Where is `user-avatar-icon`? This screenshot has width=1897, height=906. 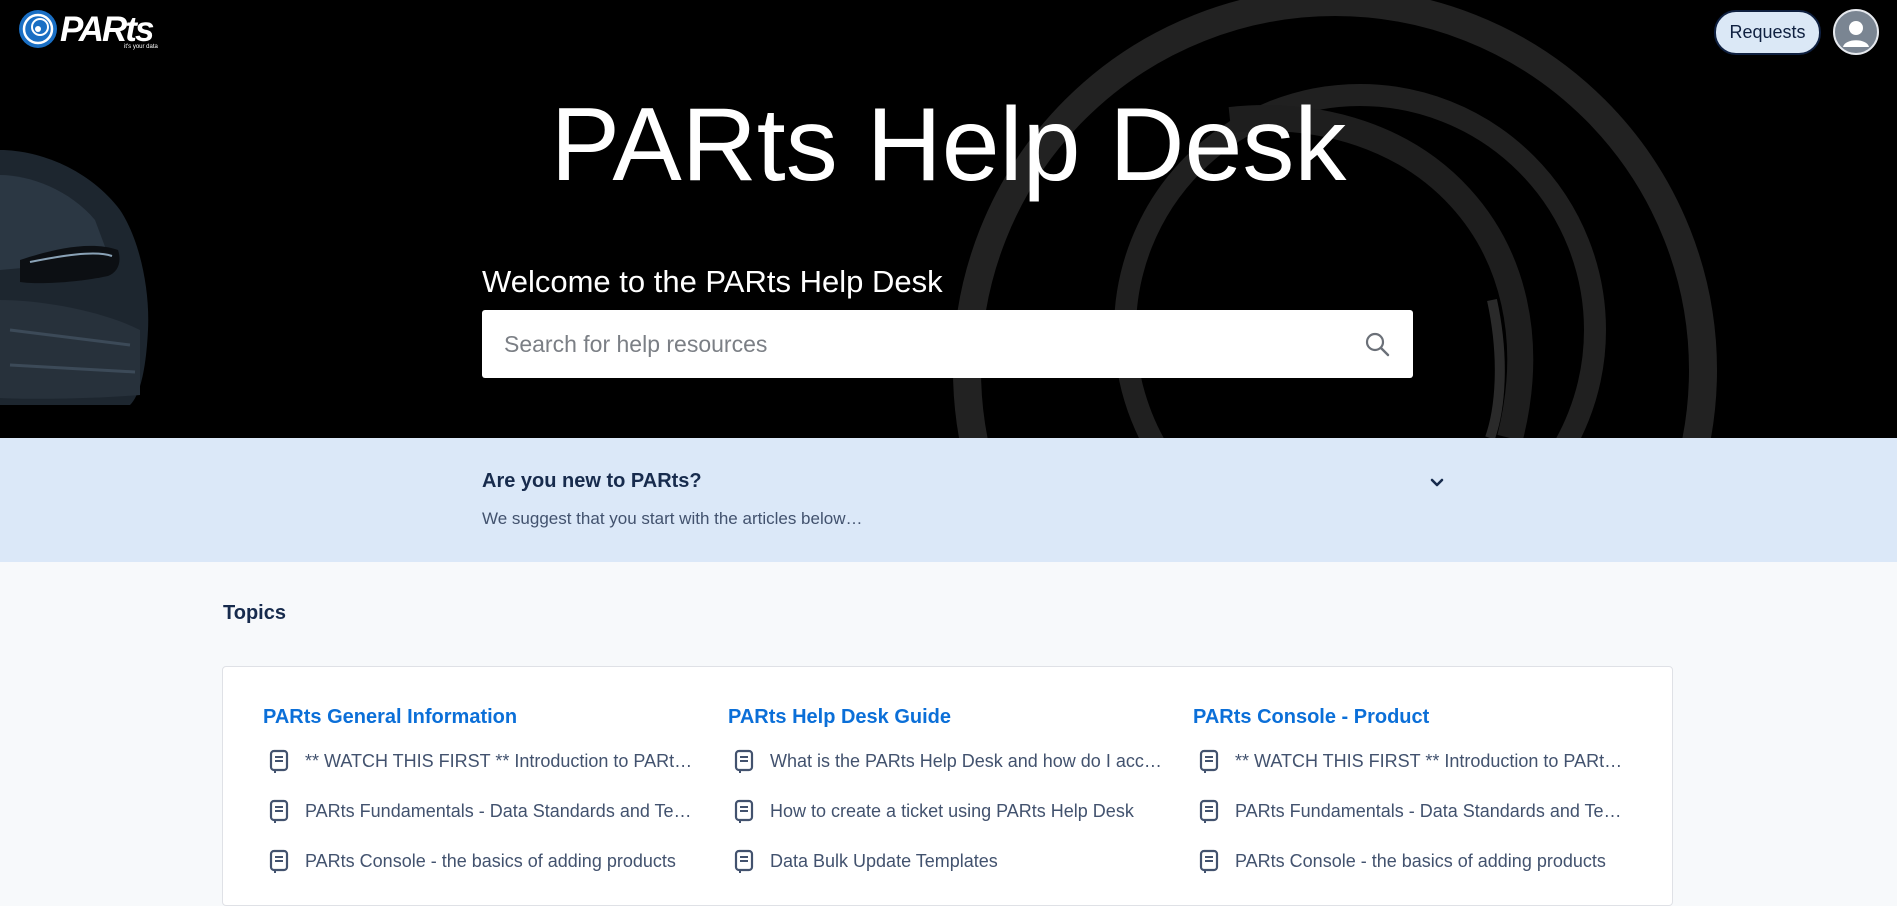
user-avatar-icon is located at coordinates (1856, 34).